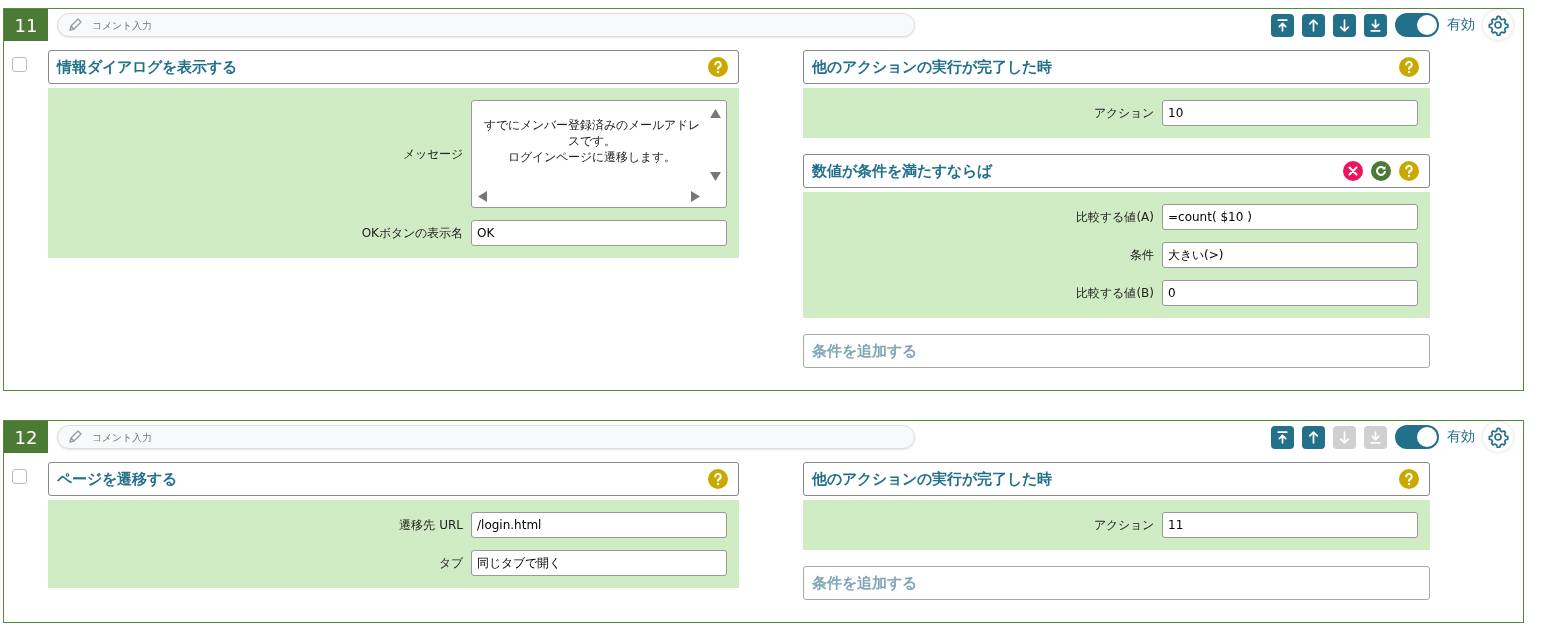 The height and width of the screenshot is (626, 1543). Describe the element at coordinates (592, 157) in the screenshot. I see `message-line: ログインページに遷移します。` at that location.